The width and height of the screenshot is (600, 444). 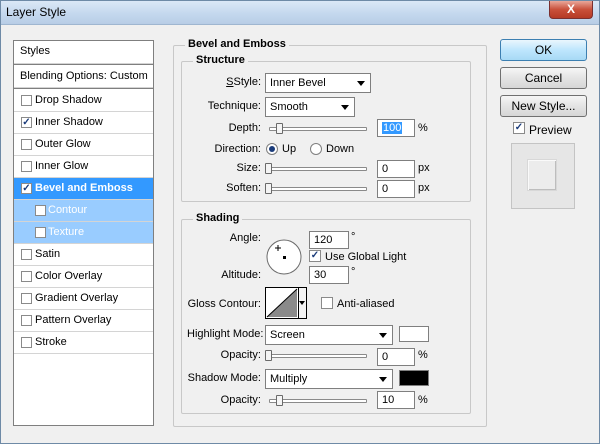 What do you see at coordinates (225, 334) in the screenshot?
I see `highlight-mode-label: Highlight Mode:` at bounding box center [225, 334].